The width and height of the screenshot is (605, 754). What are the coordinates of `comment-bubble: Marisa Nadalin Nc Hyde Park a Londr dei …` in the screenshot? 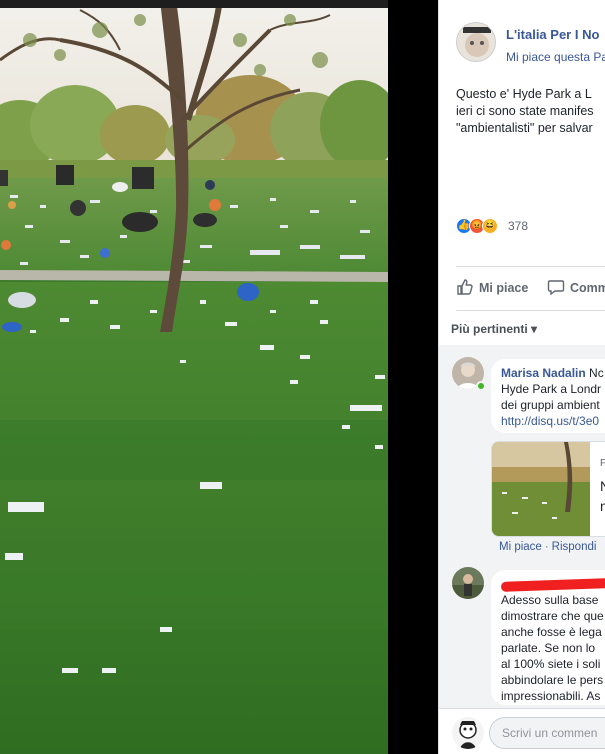 It's located at (548, 396).